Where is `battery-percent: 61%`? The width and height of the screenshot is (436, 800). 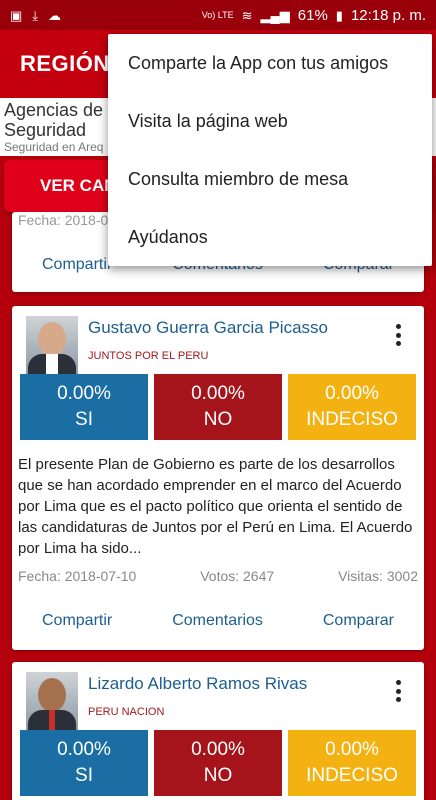
battery-percent: 61% is located at coordinates (312, 15).